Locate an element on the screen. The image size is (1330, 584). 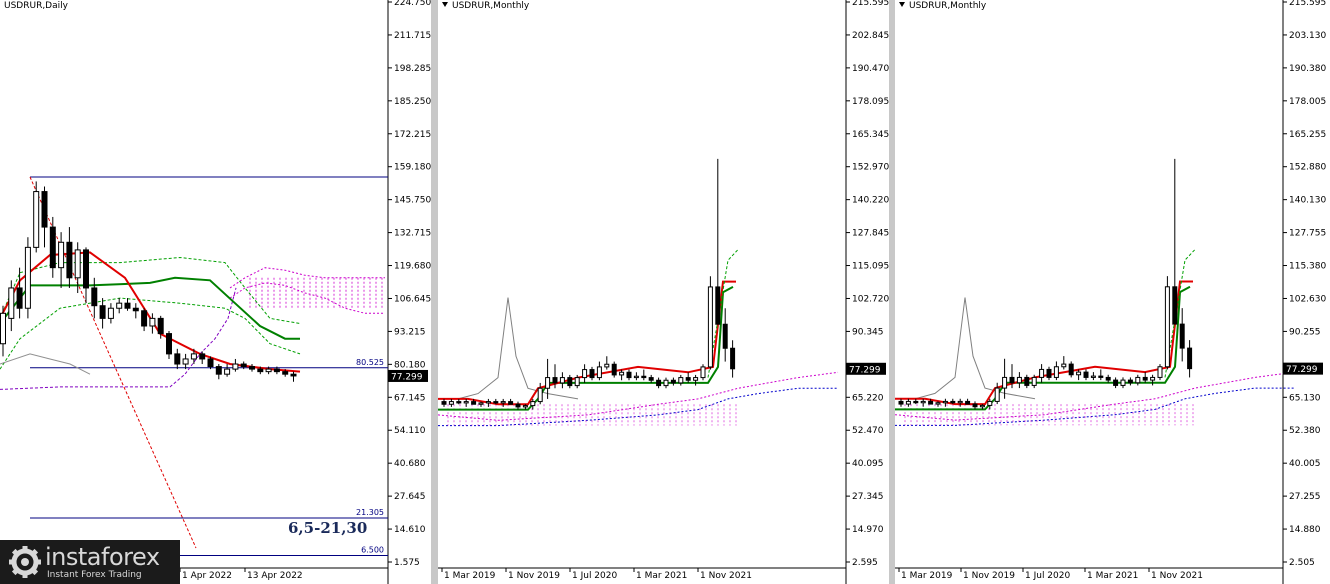
price-tick-label: 165.255 is located at coordinates (1307, 135).